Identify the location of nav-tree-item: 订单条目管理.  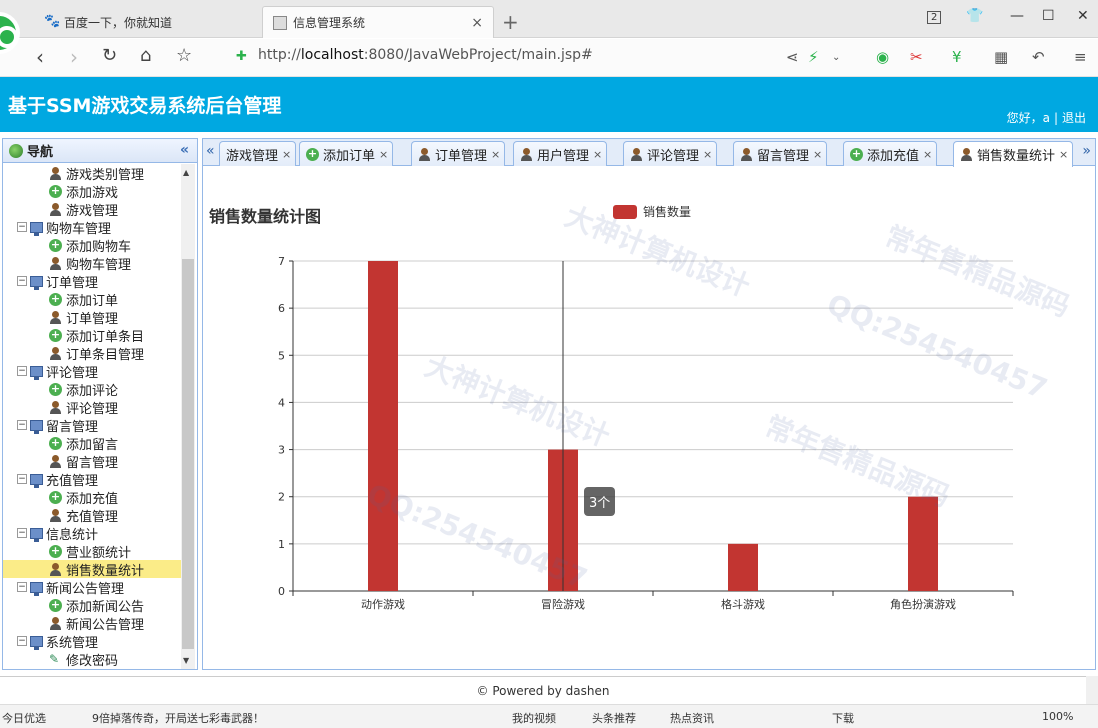
(92, 353).